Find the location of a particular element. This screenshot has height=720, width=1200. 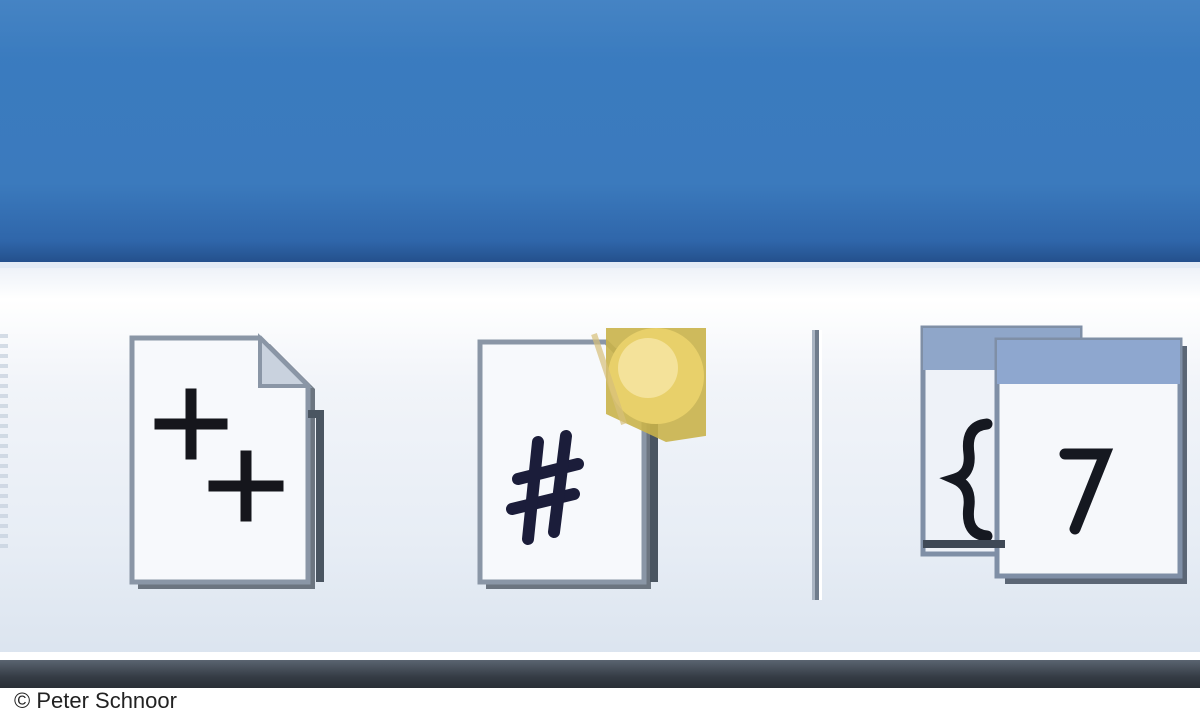

image-credit: © Peter Schnoor is located at coordinates (95, 700).